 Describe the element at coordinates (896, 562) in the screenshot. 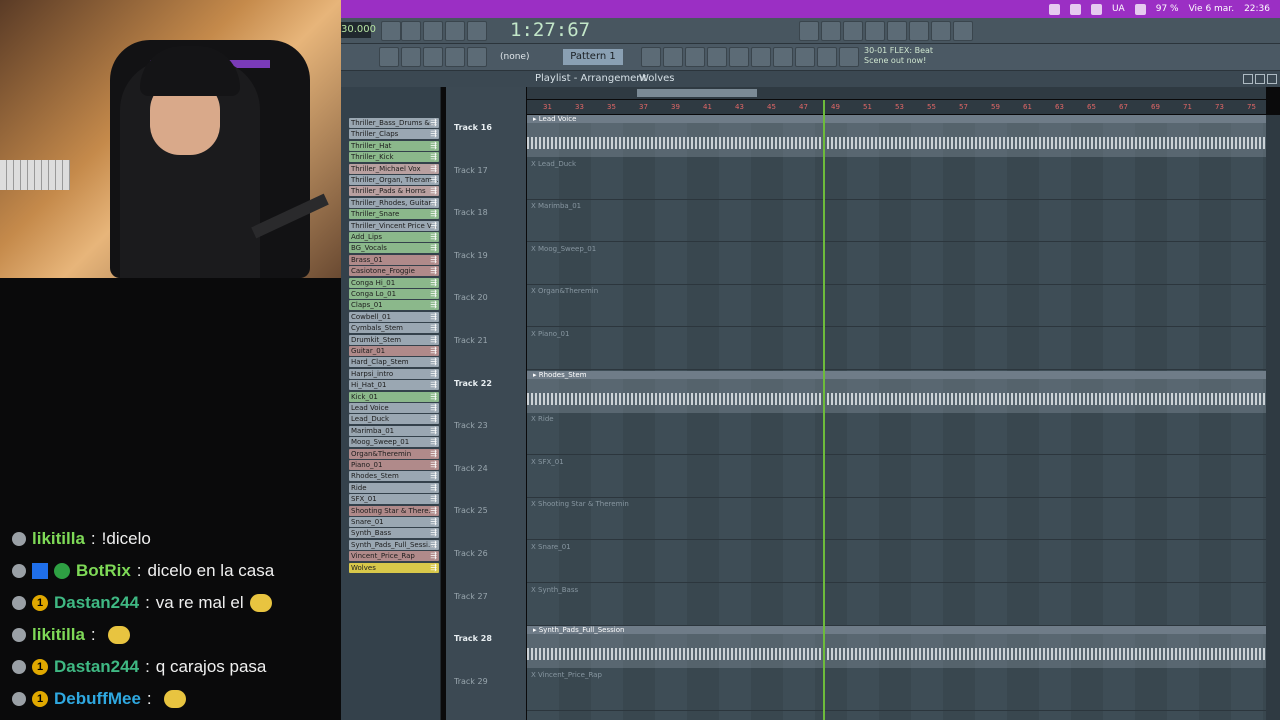

I see `empty-lane: X Snare_01` at that location.